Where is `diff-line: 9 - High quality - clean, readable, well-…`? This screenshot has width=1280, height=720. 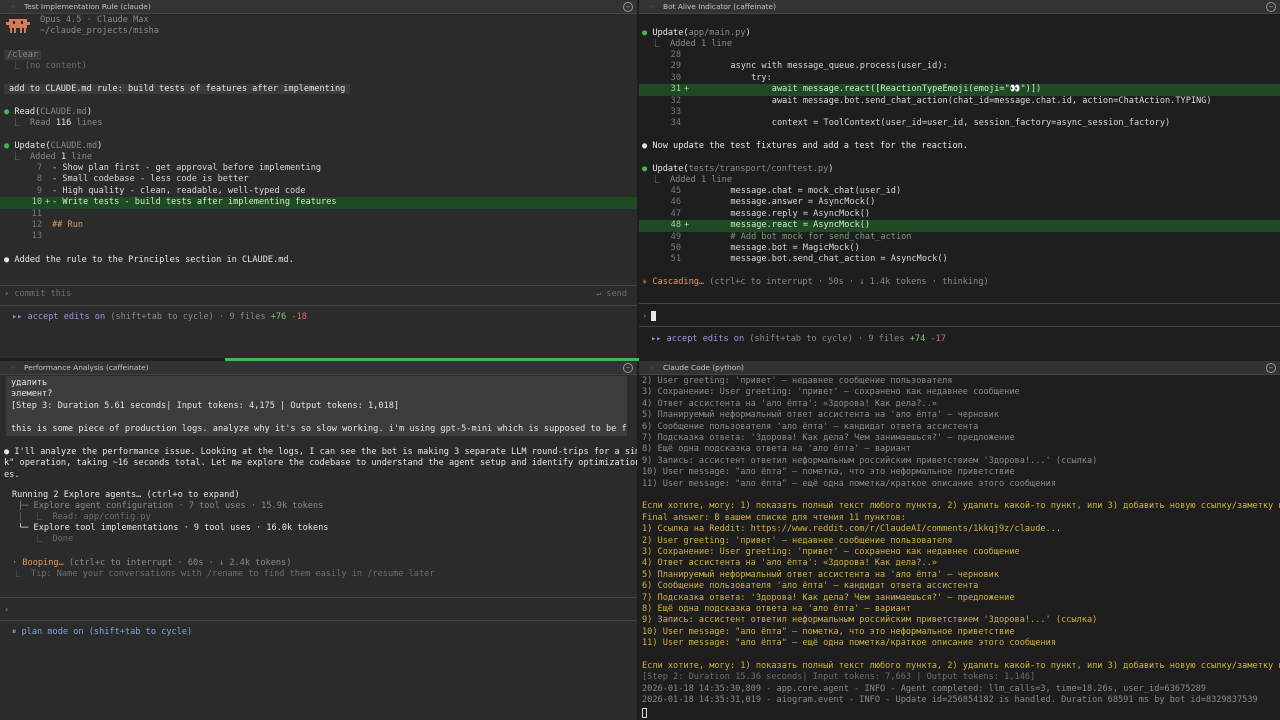
diff-line: 9 - High quality - clean, readable, well-… is located at coordinates (318, 191).